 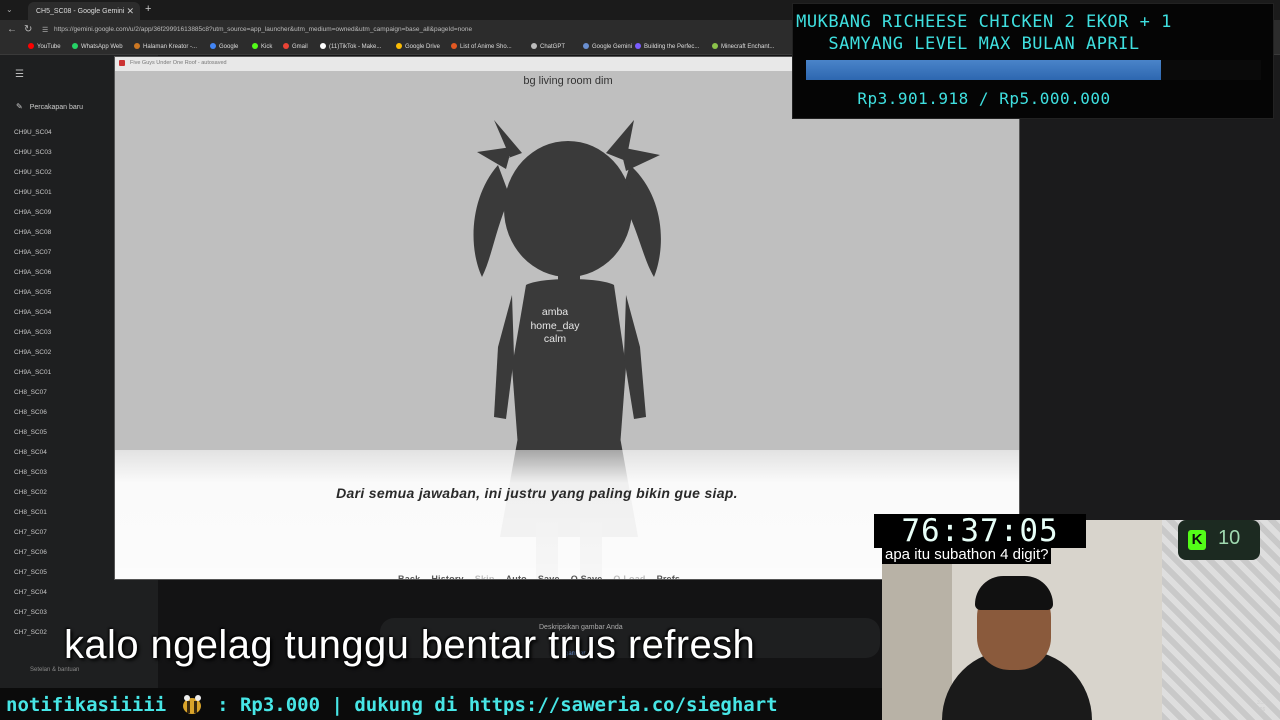 What do you see at coordinates (33, 578) in the screenshot?
I see `chat-history-item: CH7_SC05` at bounding box center [33, 578].